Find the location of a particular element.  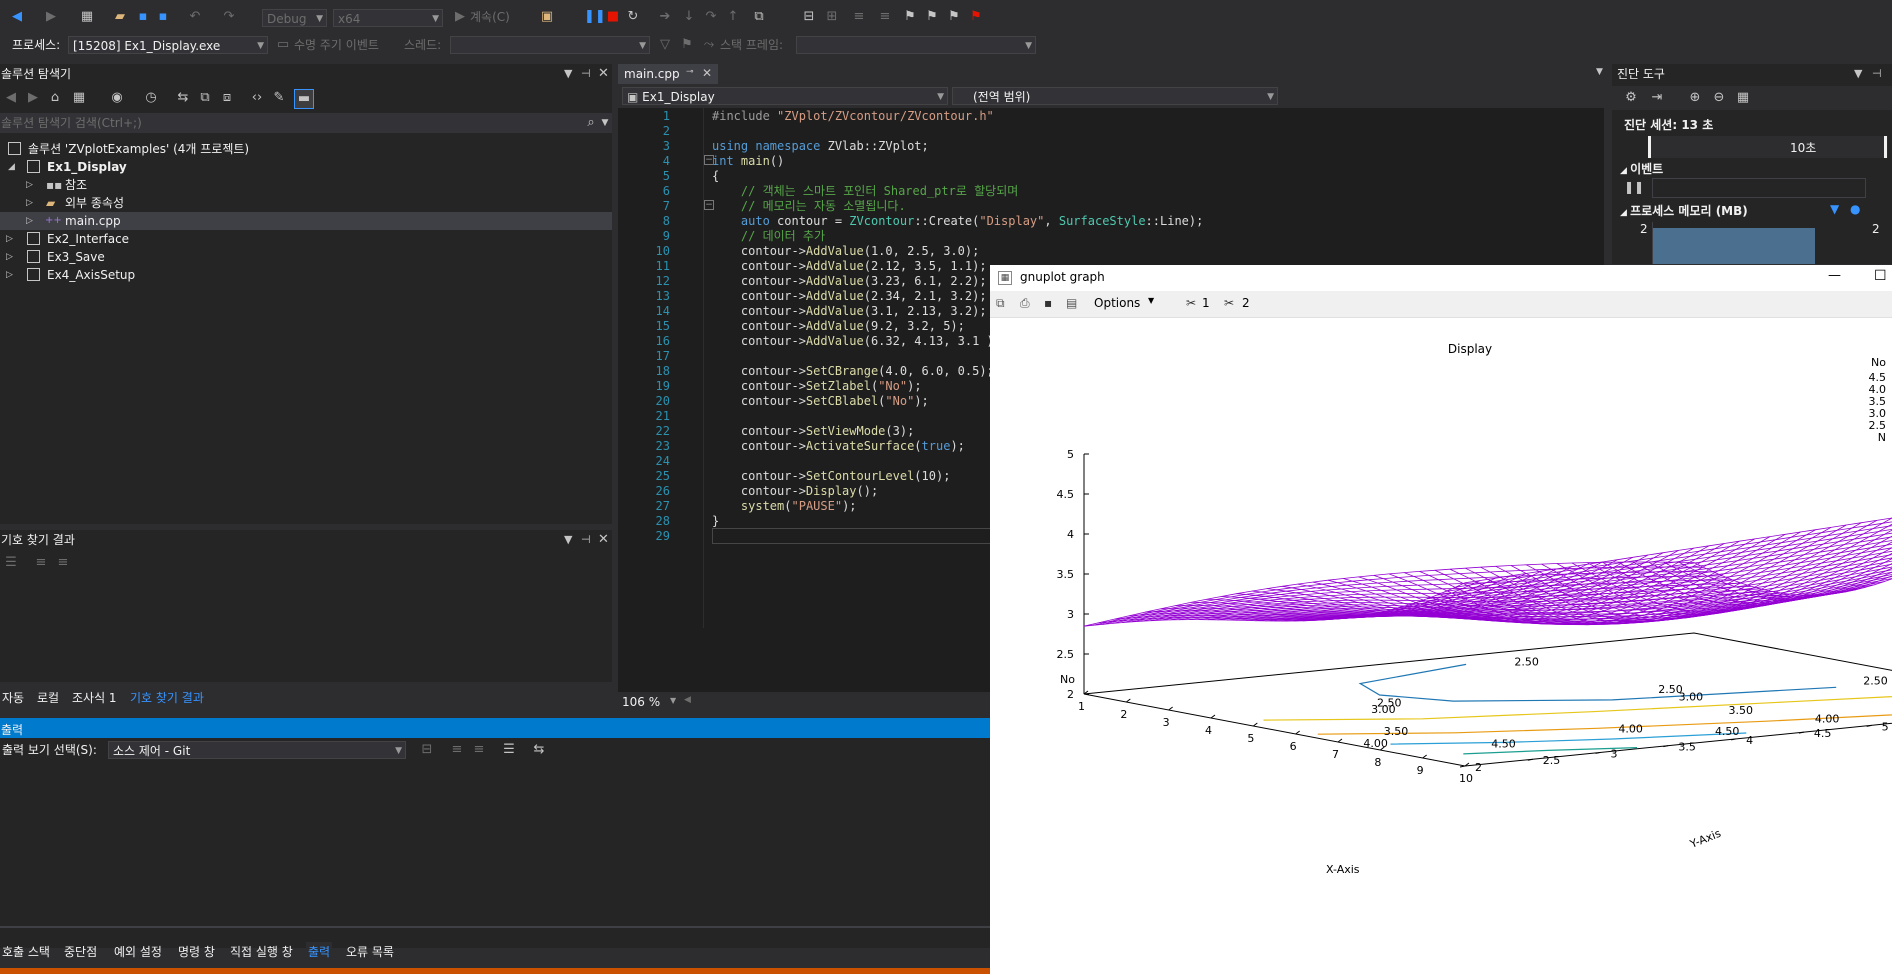

sync-icon: ⇆ is located at coordinates (183, 98).